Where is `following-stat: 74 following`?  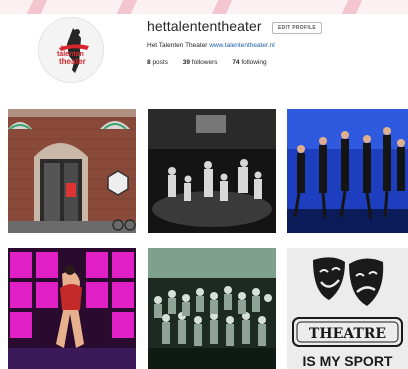 following-stat: 74 following is located at coordinates (249, 62).